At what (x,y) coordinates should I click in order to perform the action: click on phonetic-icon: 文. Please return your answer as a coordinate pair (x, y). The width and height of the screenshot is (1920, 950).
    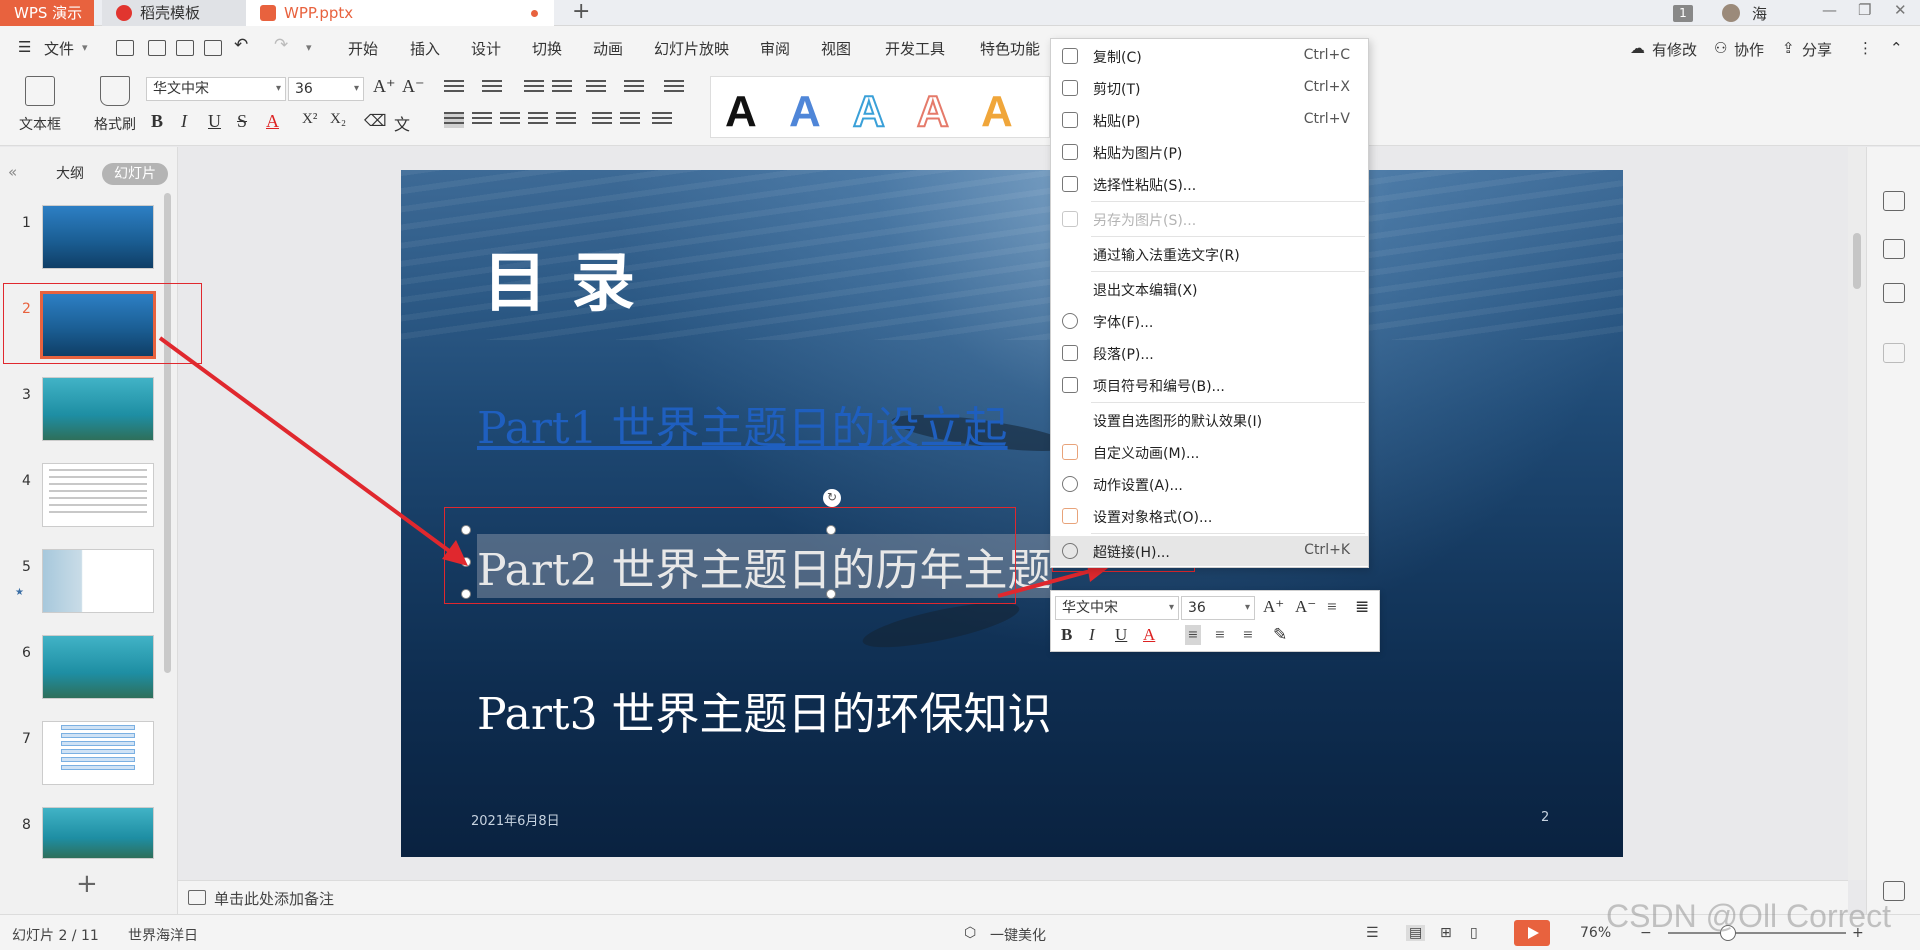
    Looking at the image, I should click on (402, 123).